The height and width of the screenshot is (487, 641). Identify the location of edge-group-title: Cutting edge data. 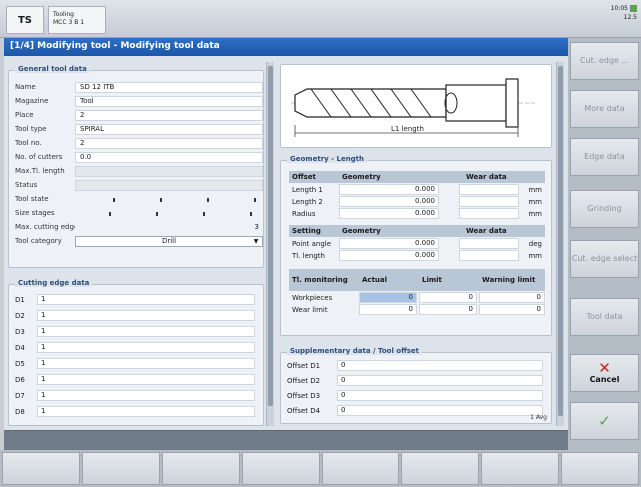
(54, 283).